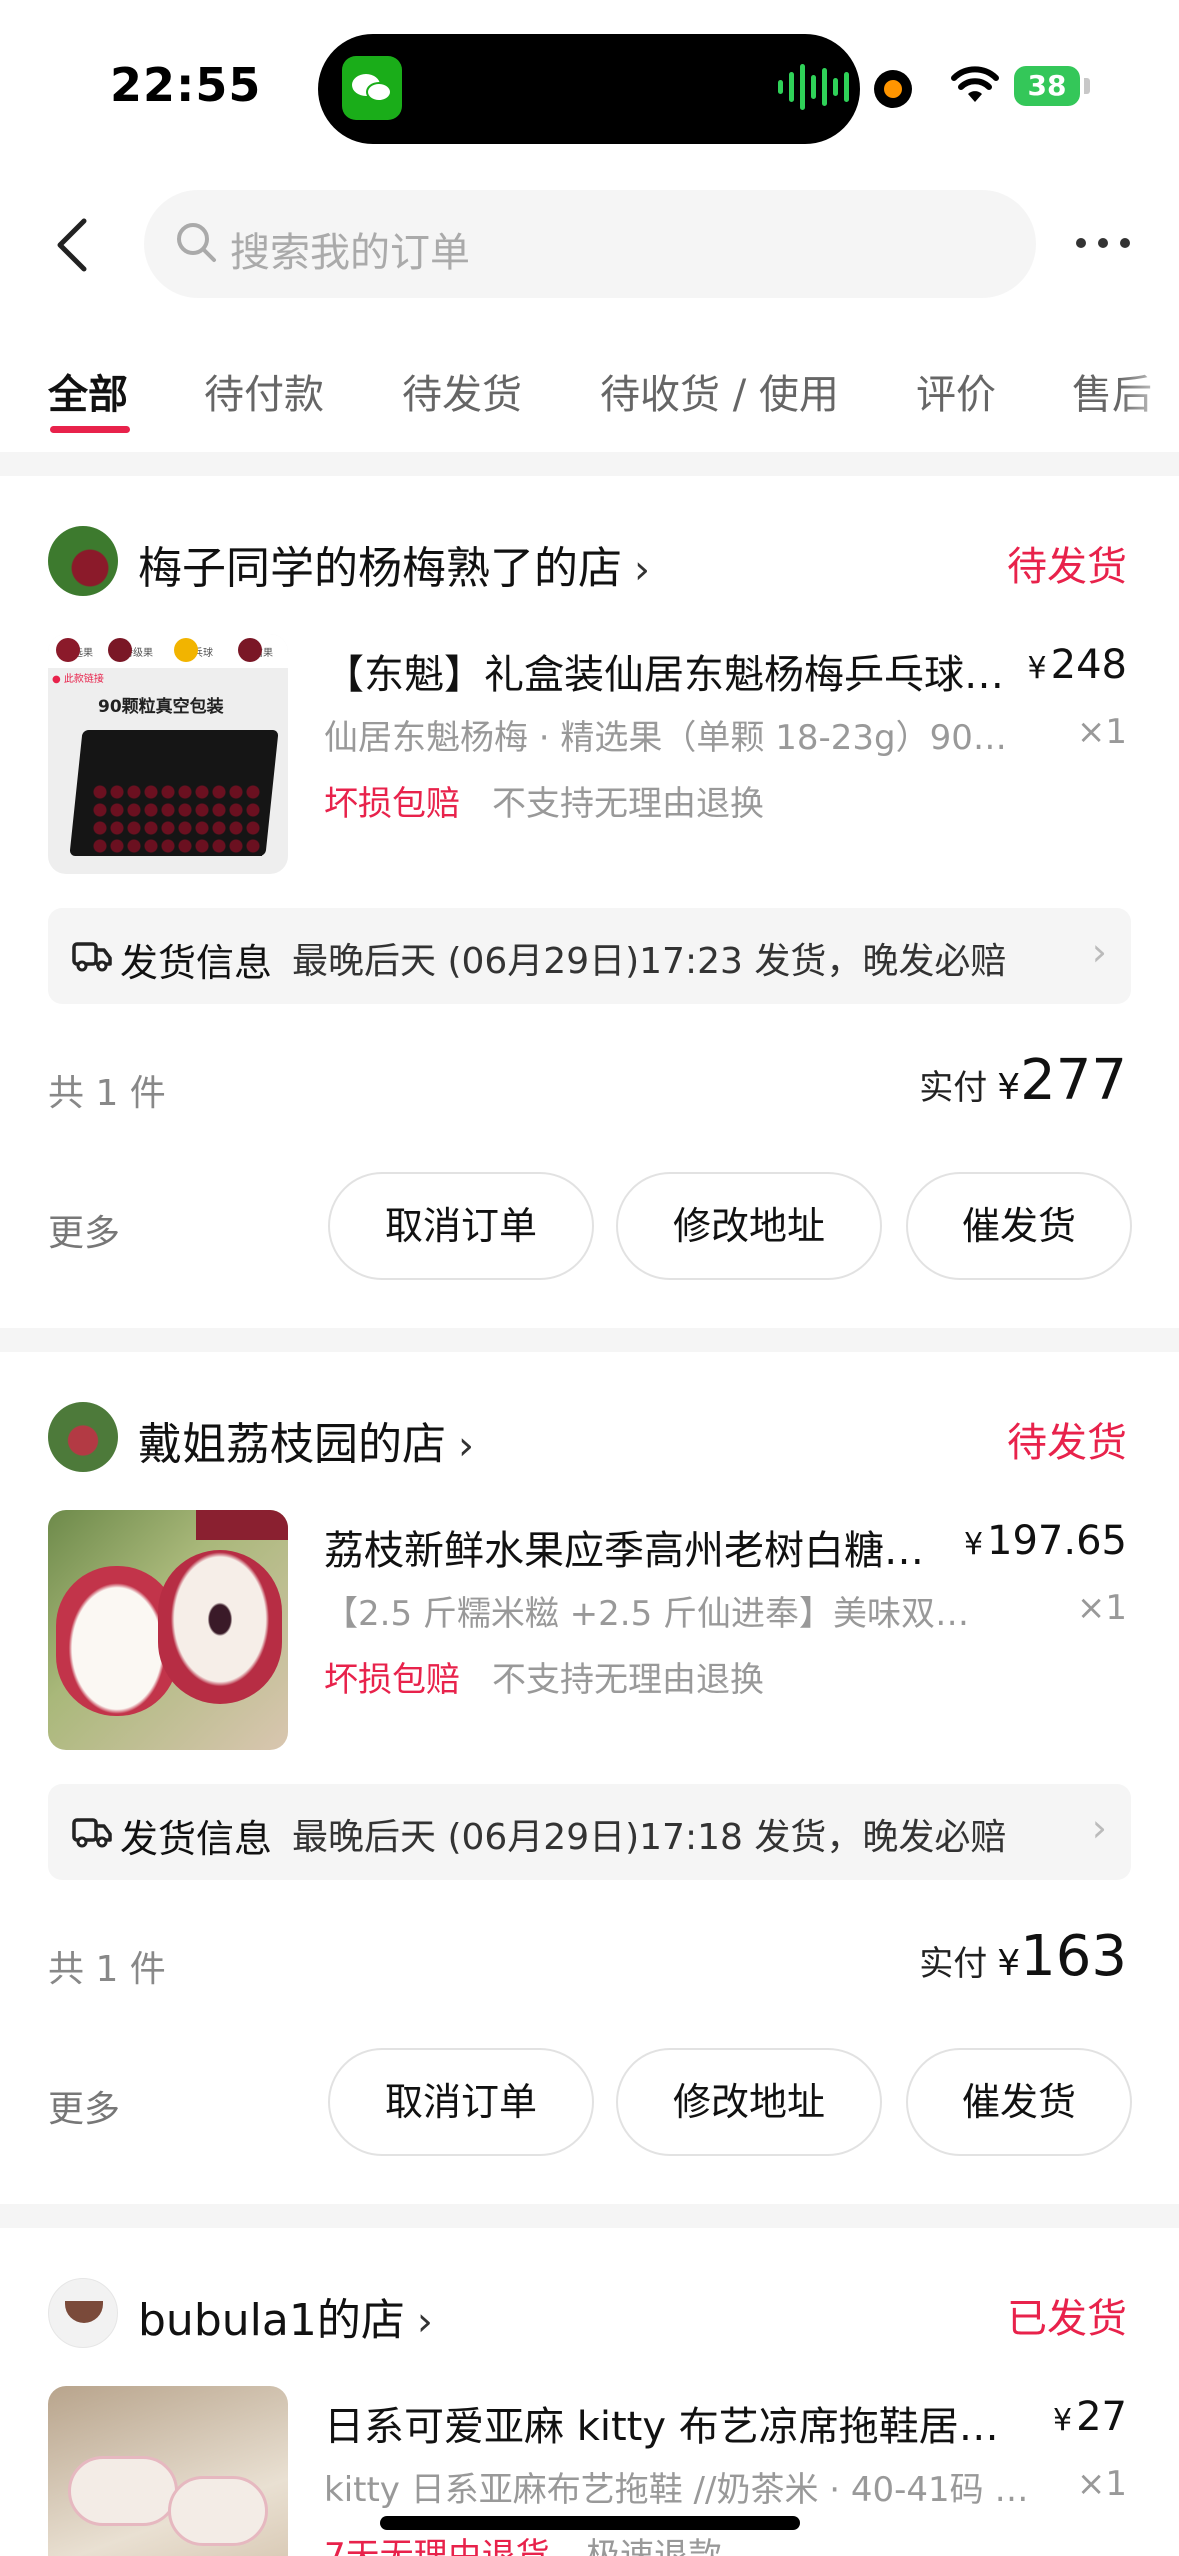 The width and height of the screenshot is (1179, 2556). Describe the element at coordinates (350, 253) in the screenshot. I see `search-placeholder: 搜索我的订单` at that location.